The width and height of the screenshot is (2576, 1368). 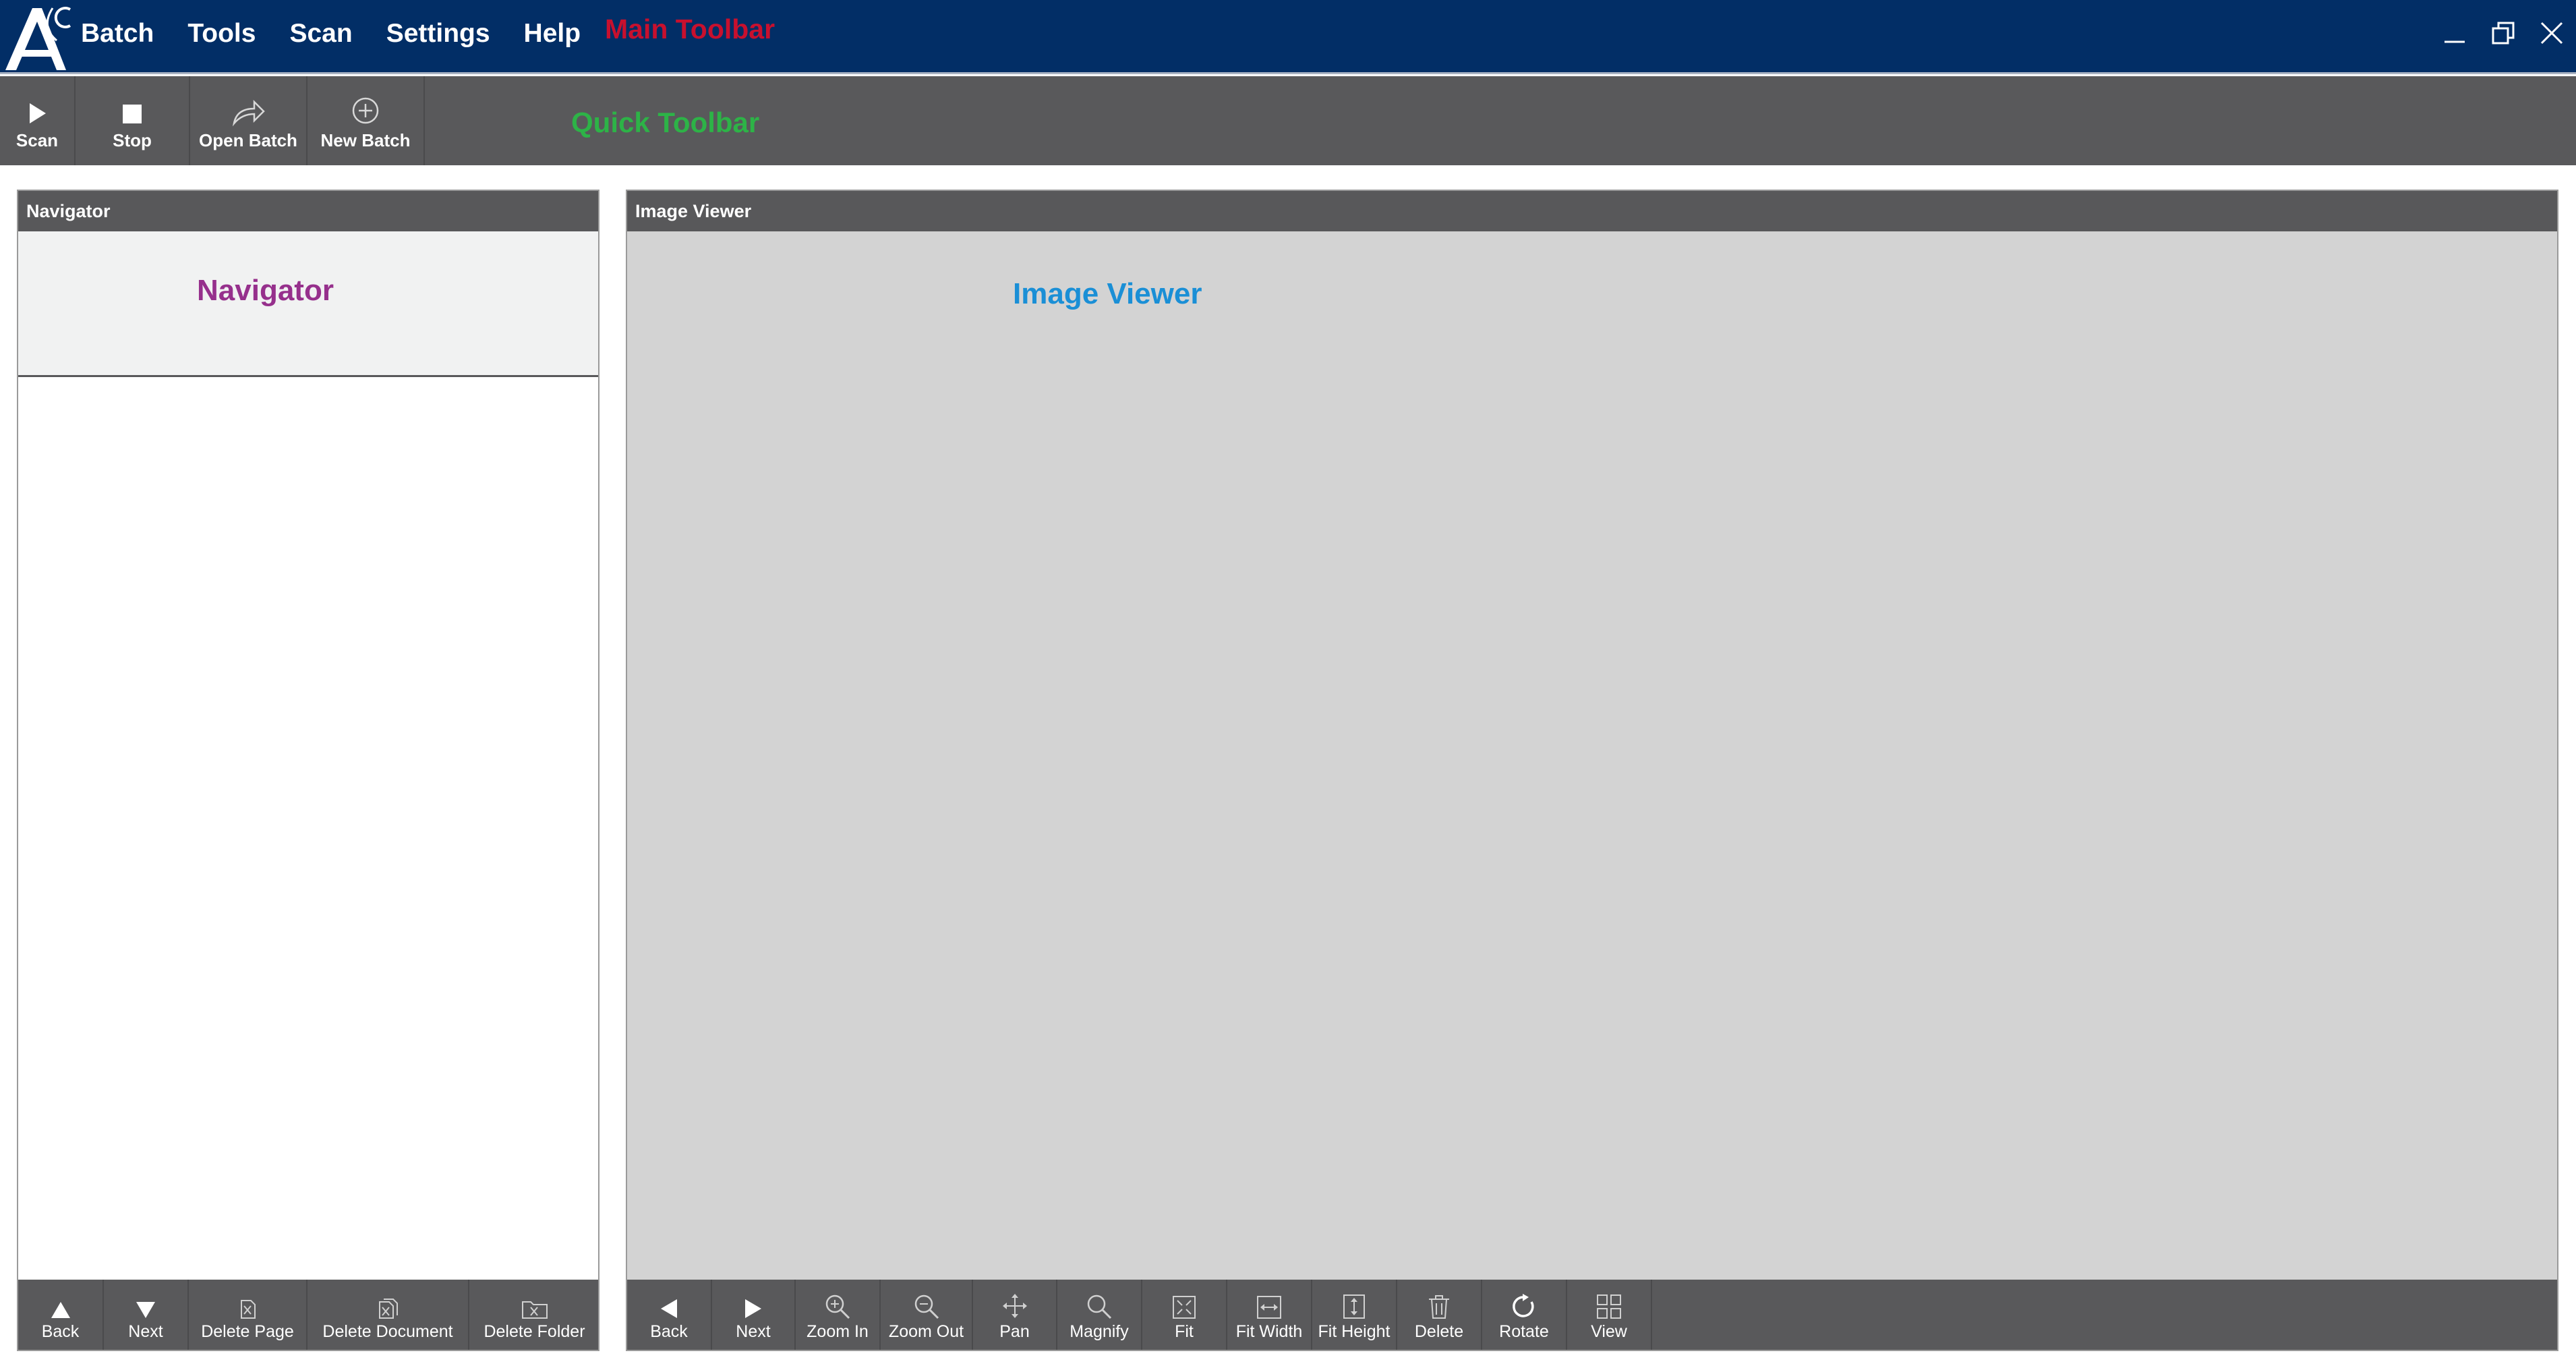 What do you see at coordinates (365, 140) in the screenshot?
I see `new-batch-label: New Batch` at bounding box center [365, 140].